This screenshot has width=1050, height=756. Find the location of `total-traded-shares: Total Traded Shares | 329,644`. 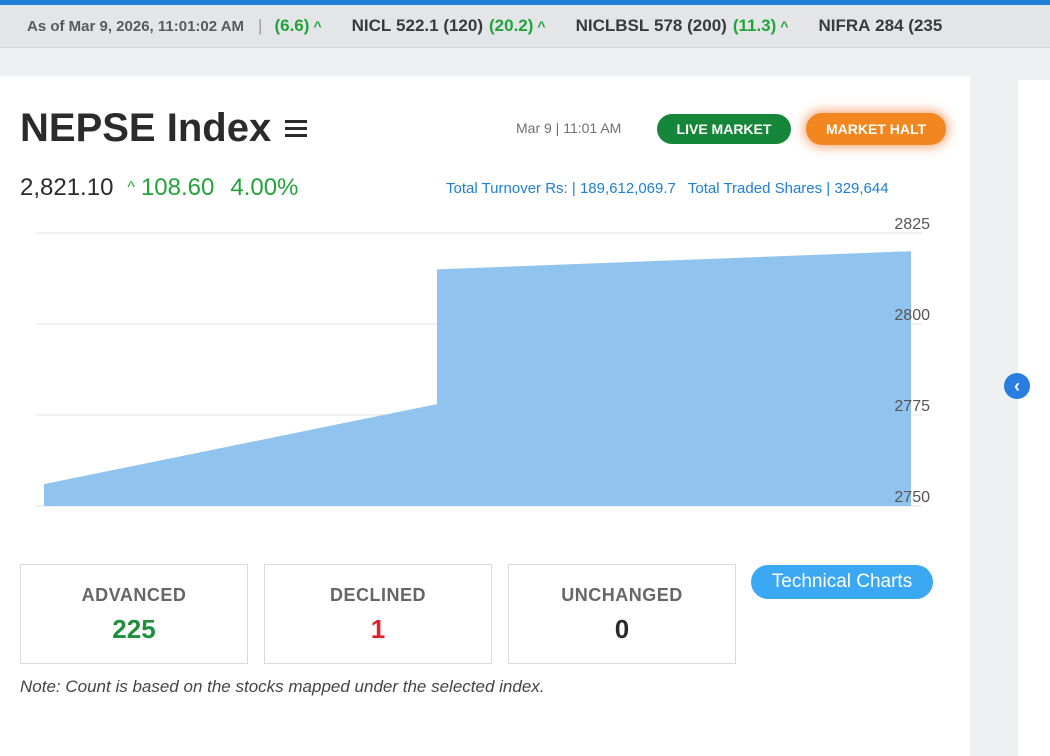

total-traded-shares: Total Traded Shares | 329,644 is located at coordinates (788, 188).